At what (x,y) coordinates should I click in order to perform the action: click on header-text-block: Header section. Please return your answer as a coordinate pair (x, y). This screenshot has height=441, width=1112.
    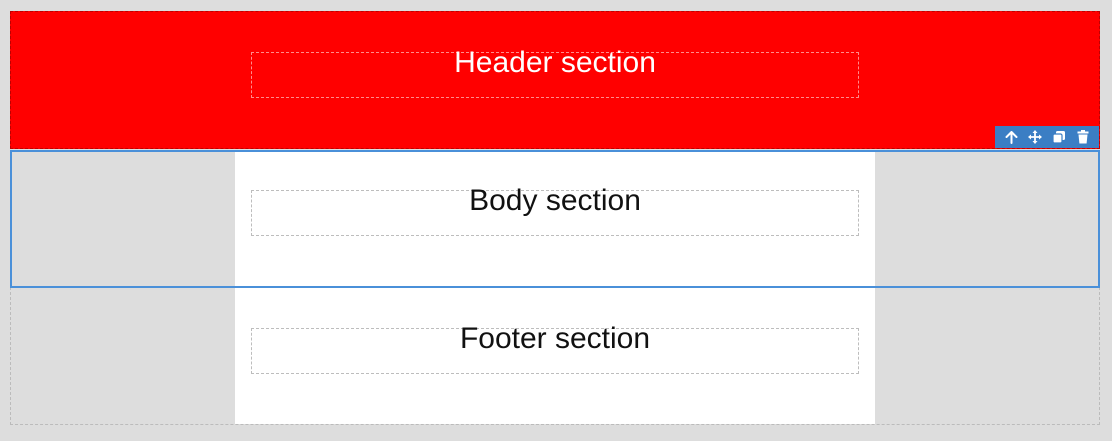
    Looking at the image, I should click on (555, 72).